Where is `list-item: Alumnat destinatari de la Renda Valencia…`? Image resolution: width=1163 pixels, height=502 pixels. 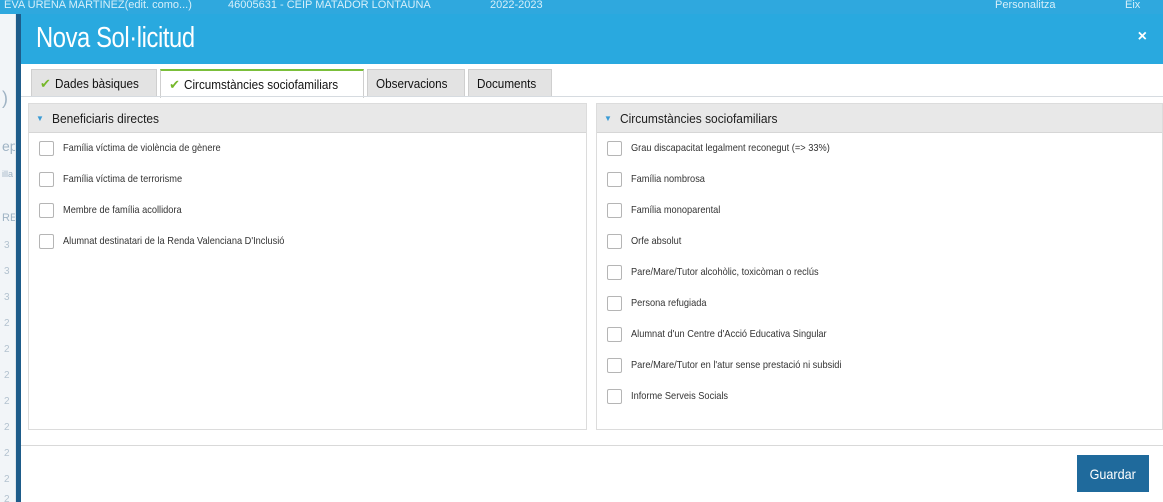 list-item: Alumnat destinatari de la Renda Valencia… is located at coordinates (312, 250).